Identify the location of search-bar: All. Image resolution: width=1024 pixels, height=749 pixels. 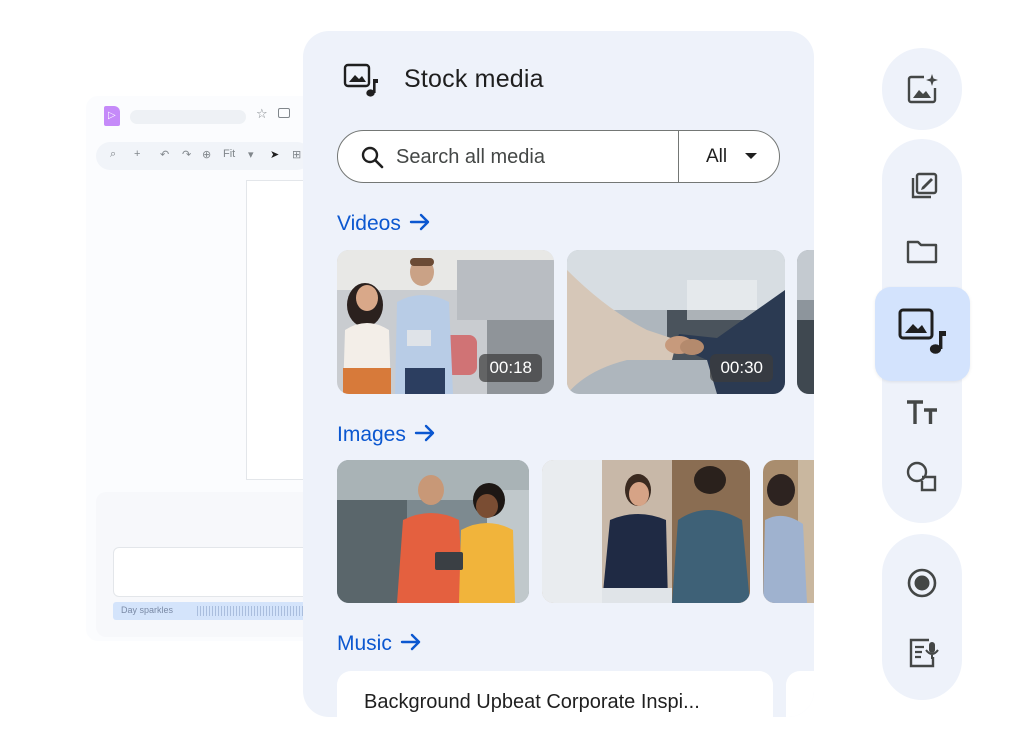
(558, 156).